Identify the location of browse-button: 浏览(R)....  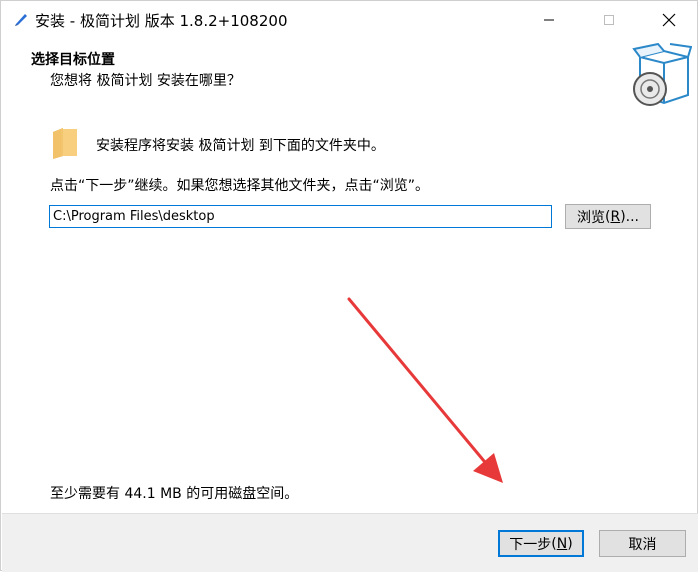
(608, 216).